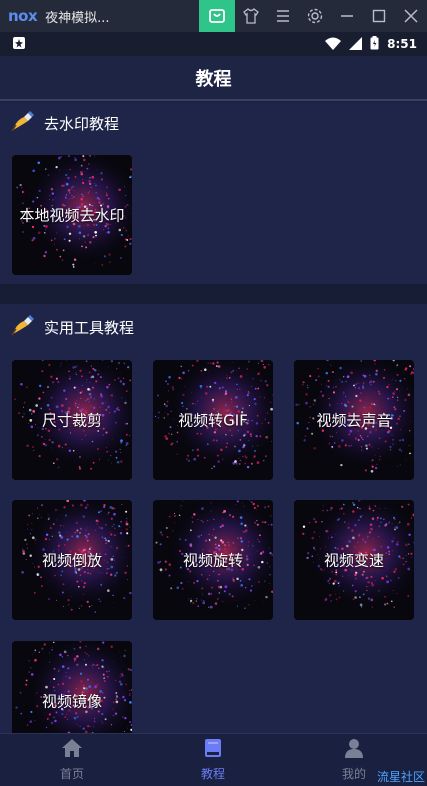  I want to click on tutorial-card: 视频去声音, so click(354, 420).